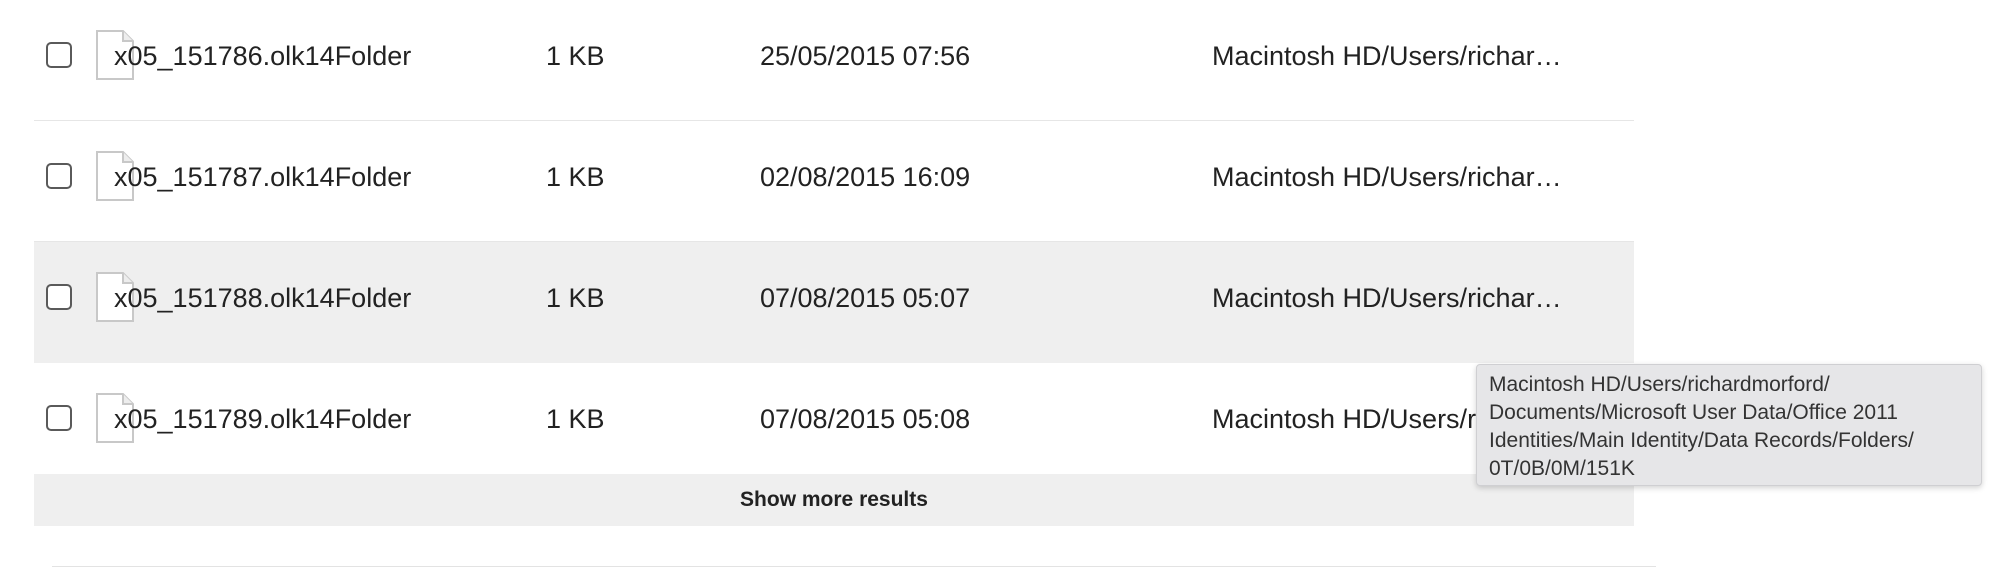 The width and height of the screenshot is (2008, 574). I want to click on file-name: x05_151787.olk14Folder, so click(263, 177).